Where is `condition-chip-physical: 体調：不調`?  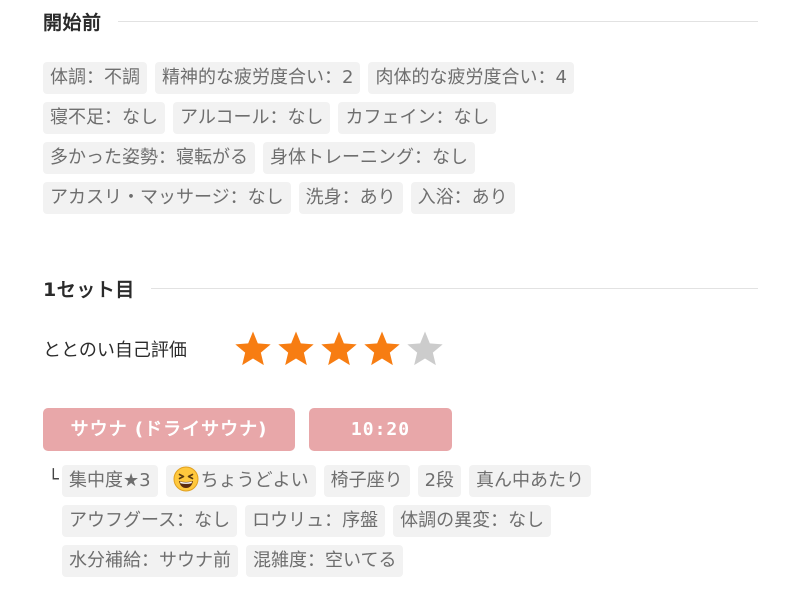
condition-chip-physical: 体調：不調 is located at coordinates (95, 78).